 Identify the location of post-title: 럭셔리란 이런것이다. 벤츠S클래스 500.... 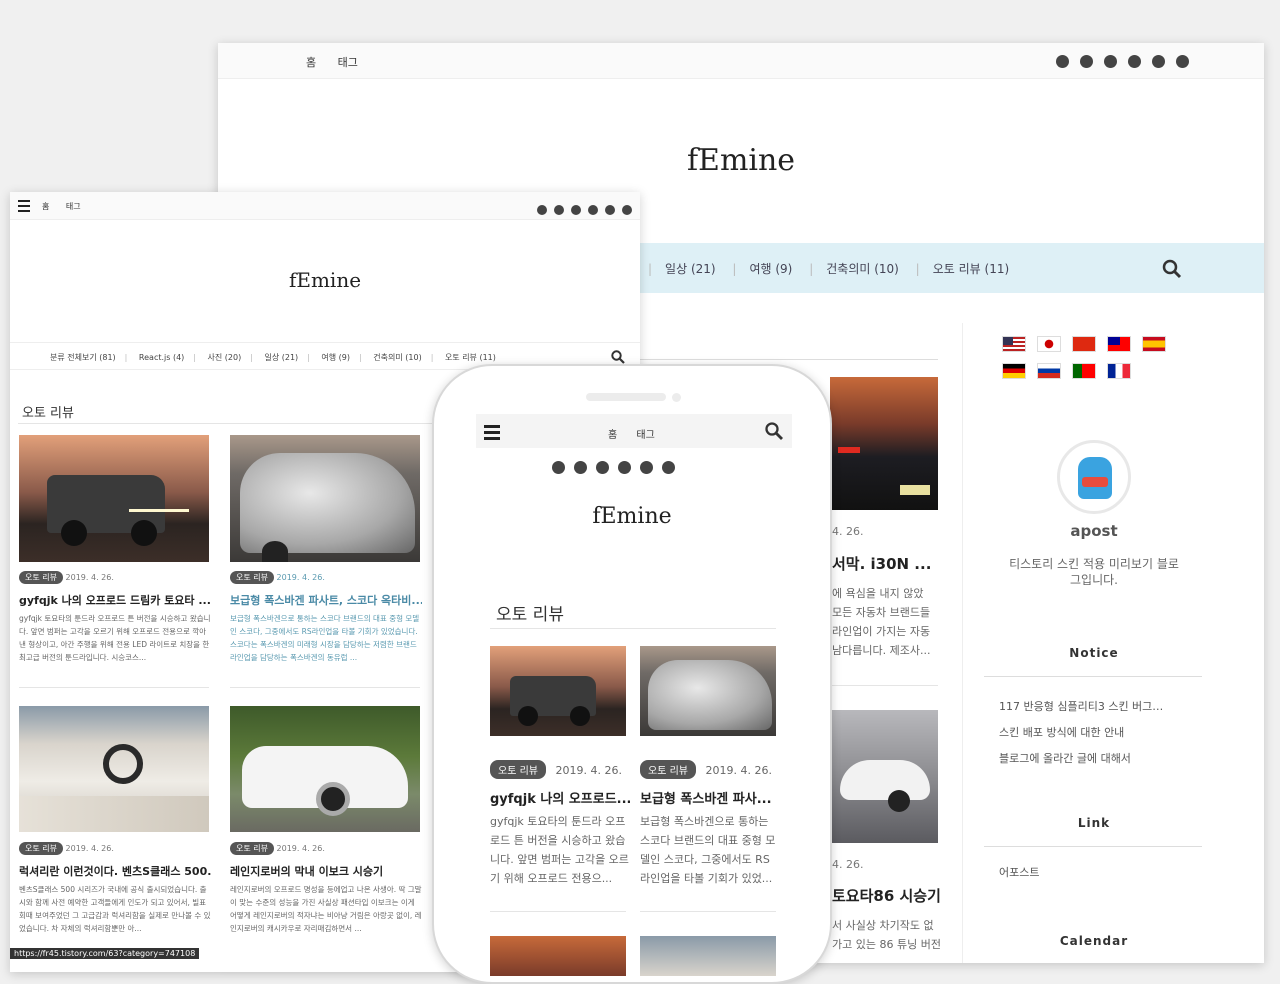
(115, 871).